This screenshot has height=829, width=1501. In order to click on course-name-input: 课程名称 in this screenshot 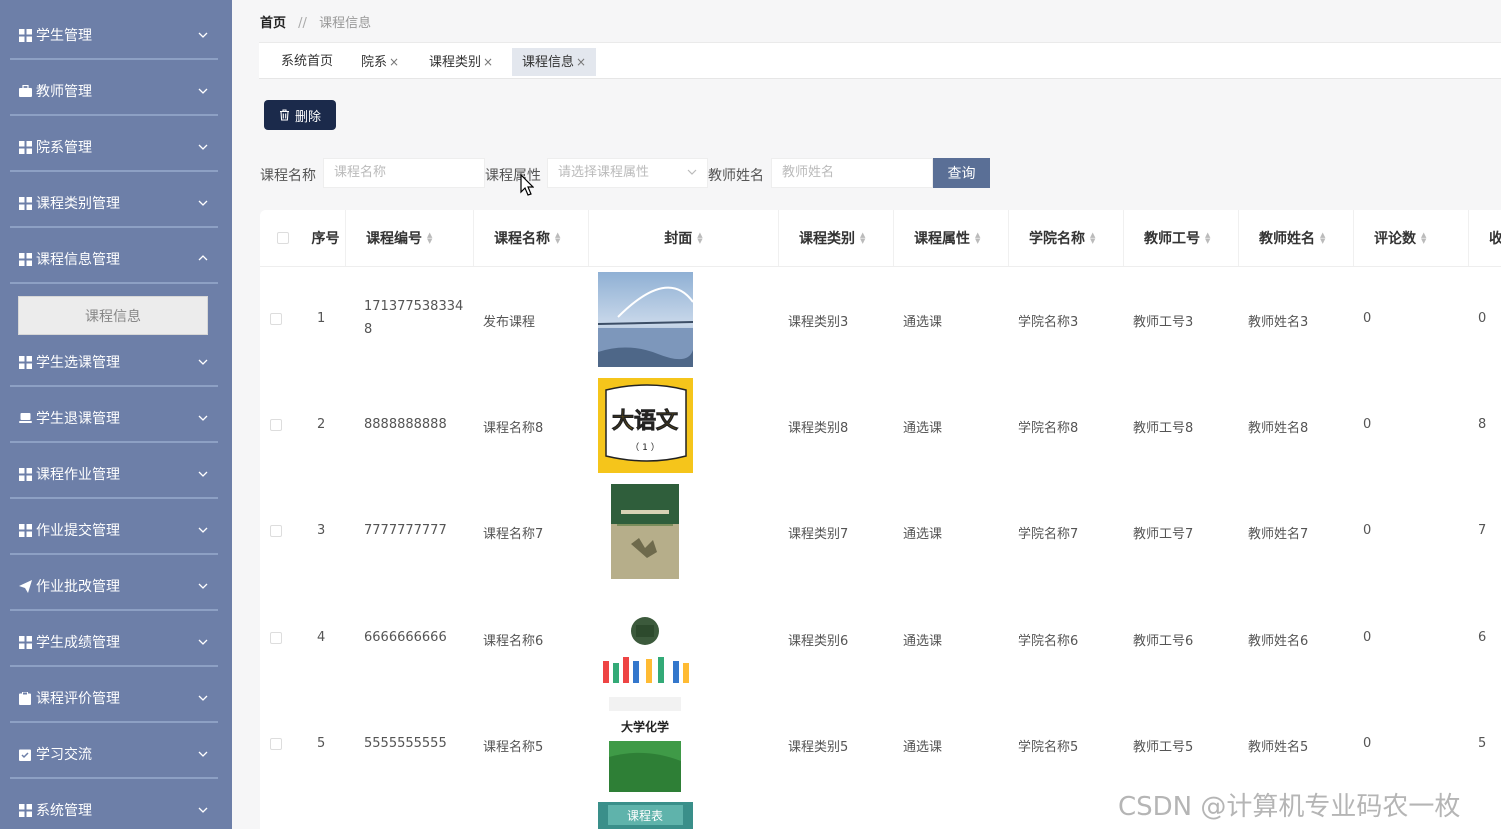, I will do `click(404, 173)`.